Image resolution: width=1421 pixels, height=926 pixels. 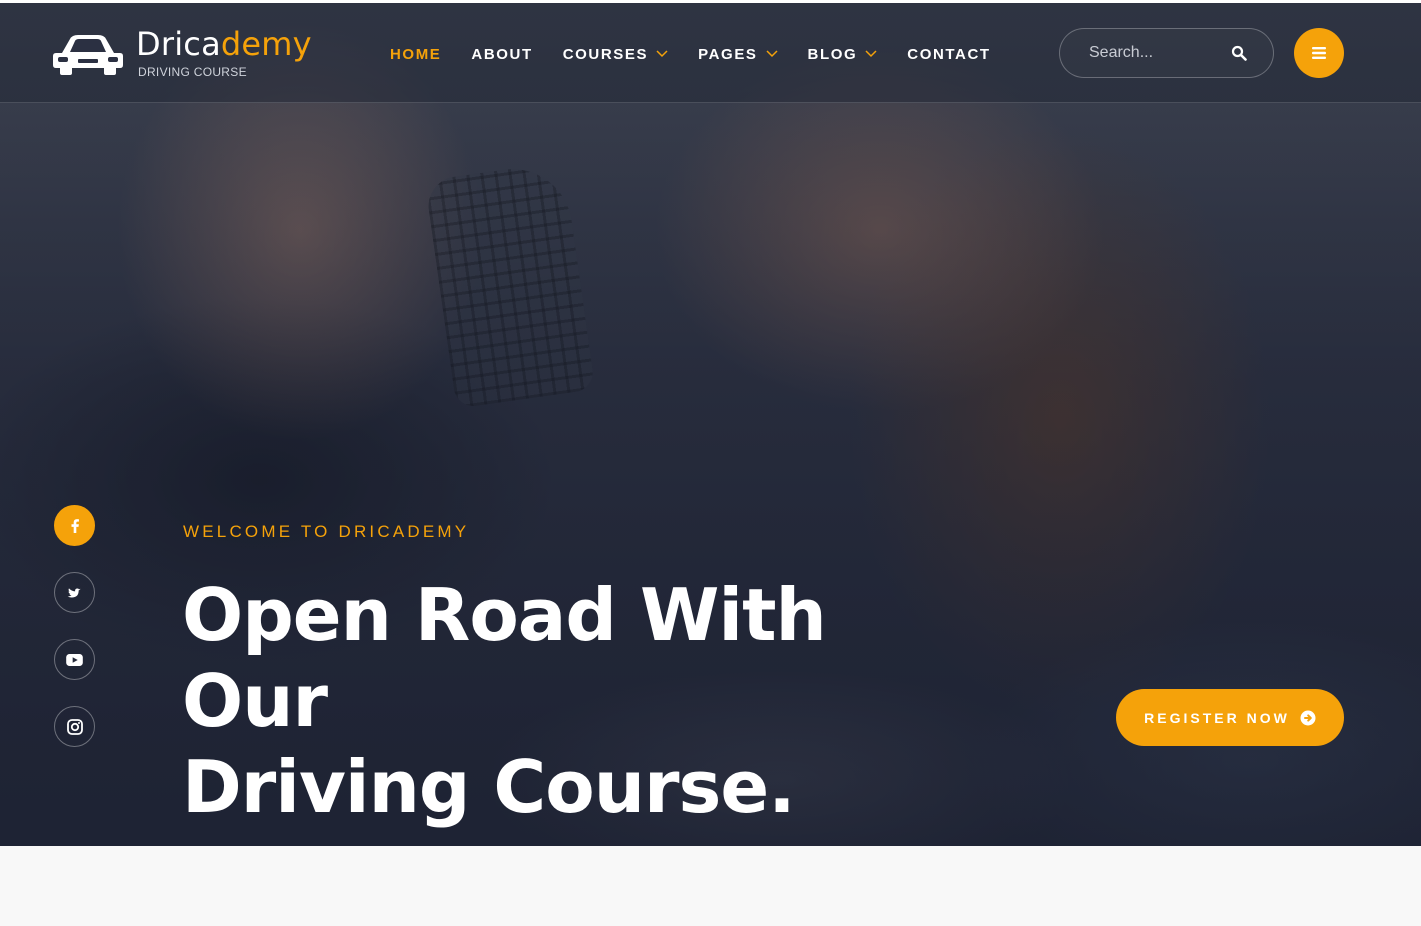 What do you see at coordinates (326, 531) in the screenshot?
I see `hero-eyebrow: WELCOME TO DRICADEMY` at bounding box center [326, 531].